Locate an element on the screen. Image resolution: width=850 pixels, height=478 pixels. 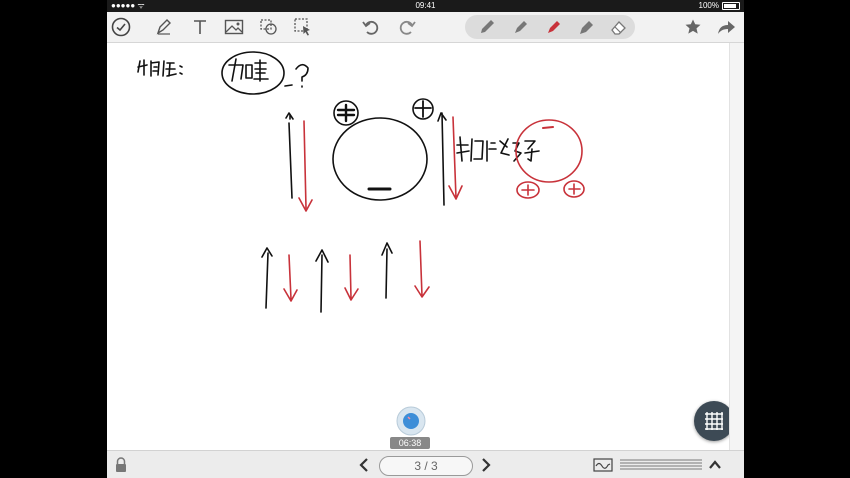
done-button is located at coordinates (121, 27).